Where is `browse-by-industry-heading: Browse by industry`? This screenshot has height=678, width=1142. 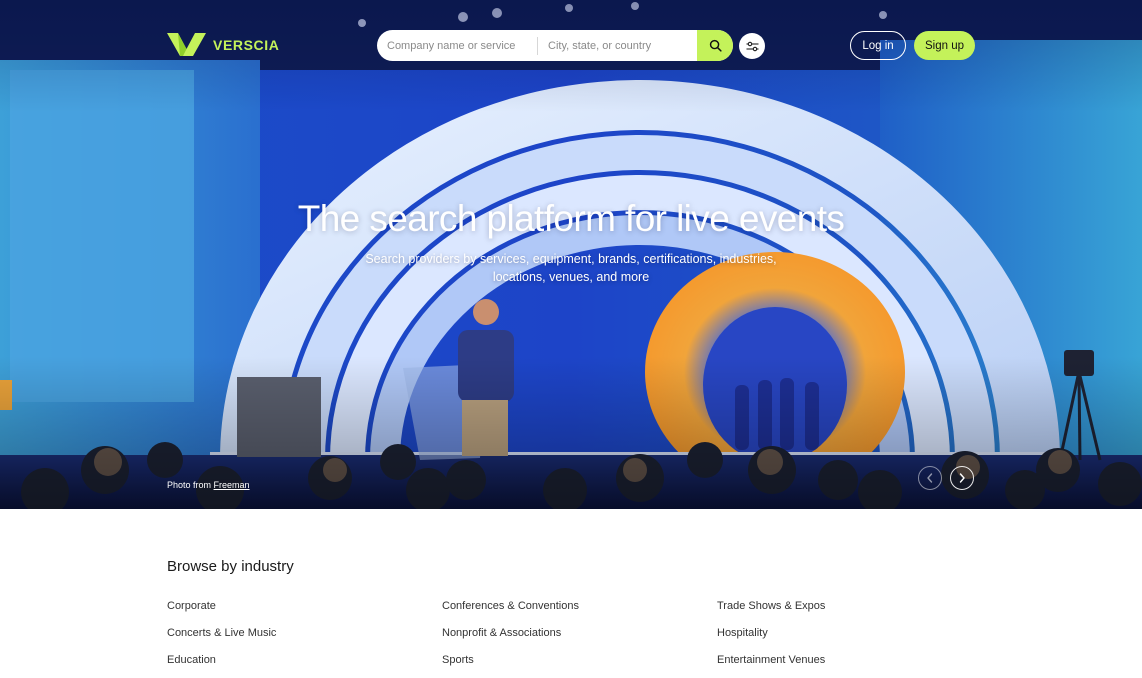
browse-by-industry-heading: Browse by industry is located at coordinates (230, 566).